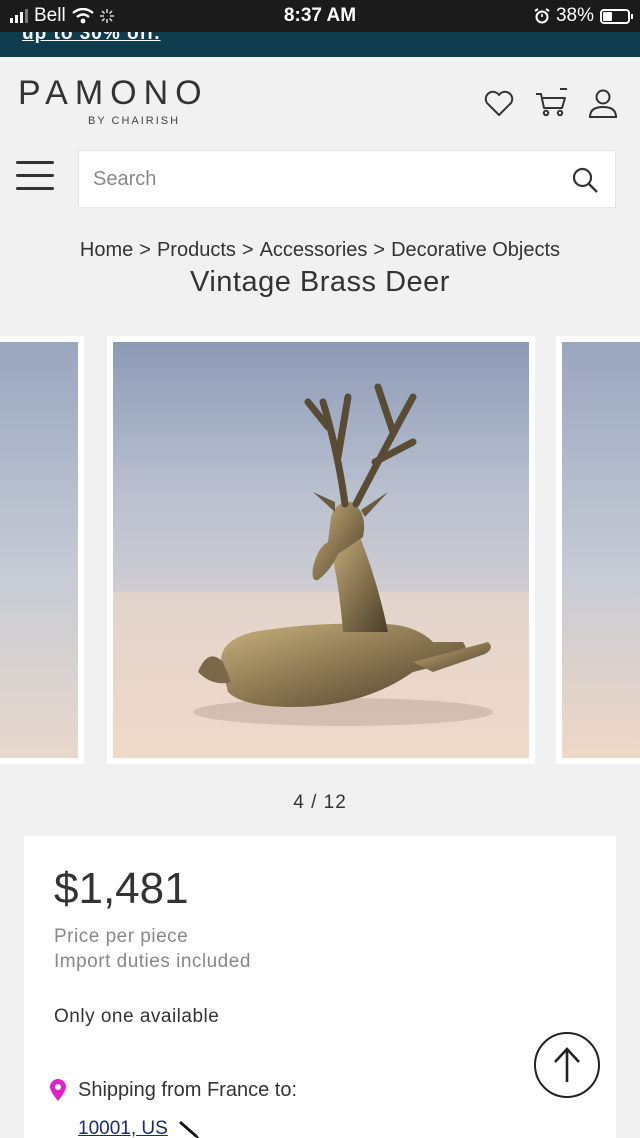 The height and width of the screenshot is (1138, 640). Describe the element at coordinates (585, 180) in the screenshot. I see `search-icon` at that location.